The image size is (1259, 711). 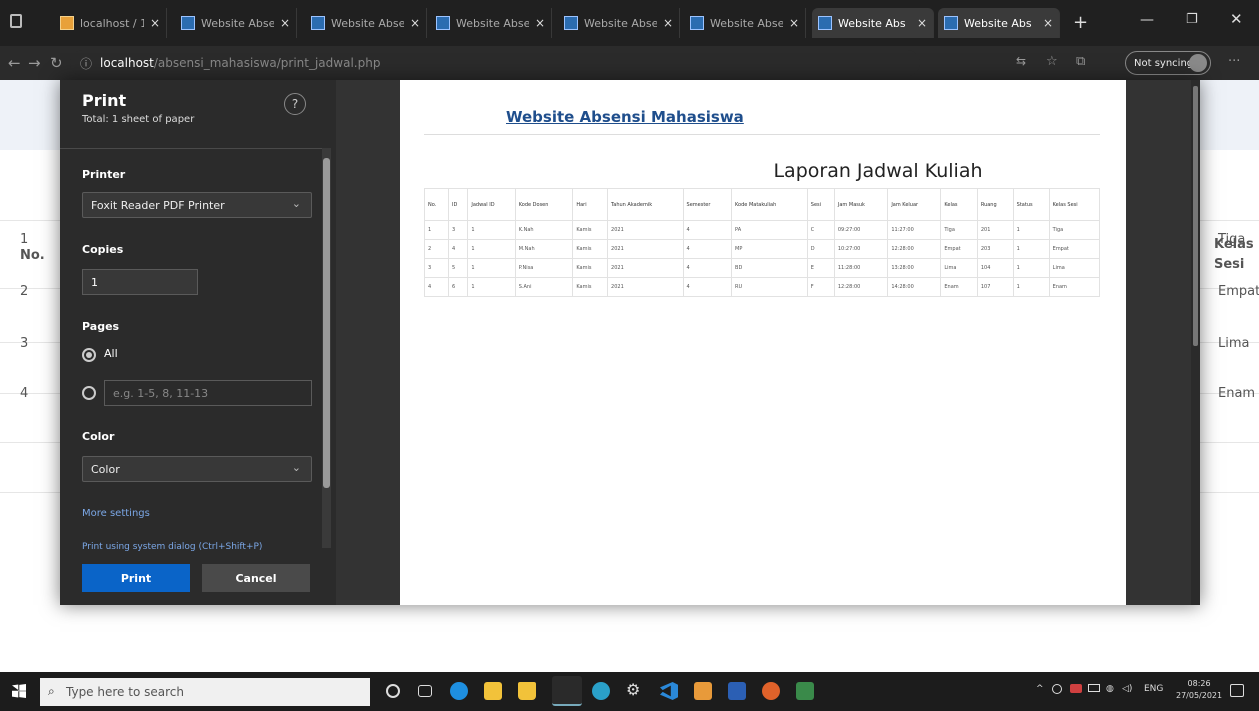 What do you see at coordinates (1199, 695) in the screenshot?
I see `clock-date: 27/05/2021` at bounding box center [1199, 695].